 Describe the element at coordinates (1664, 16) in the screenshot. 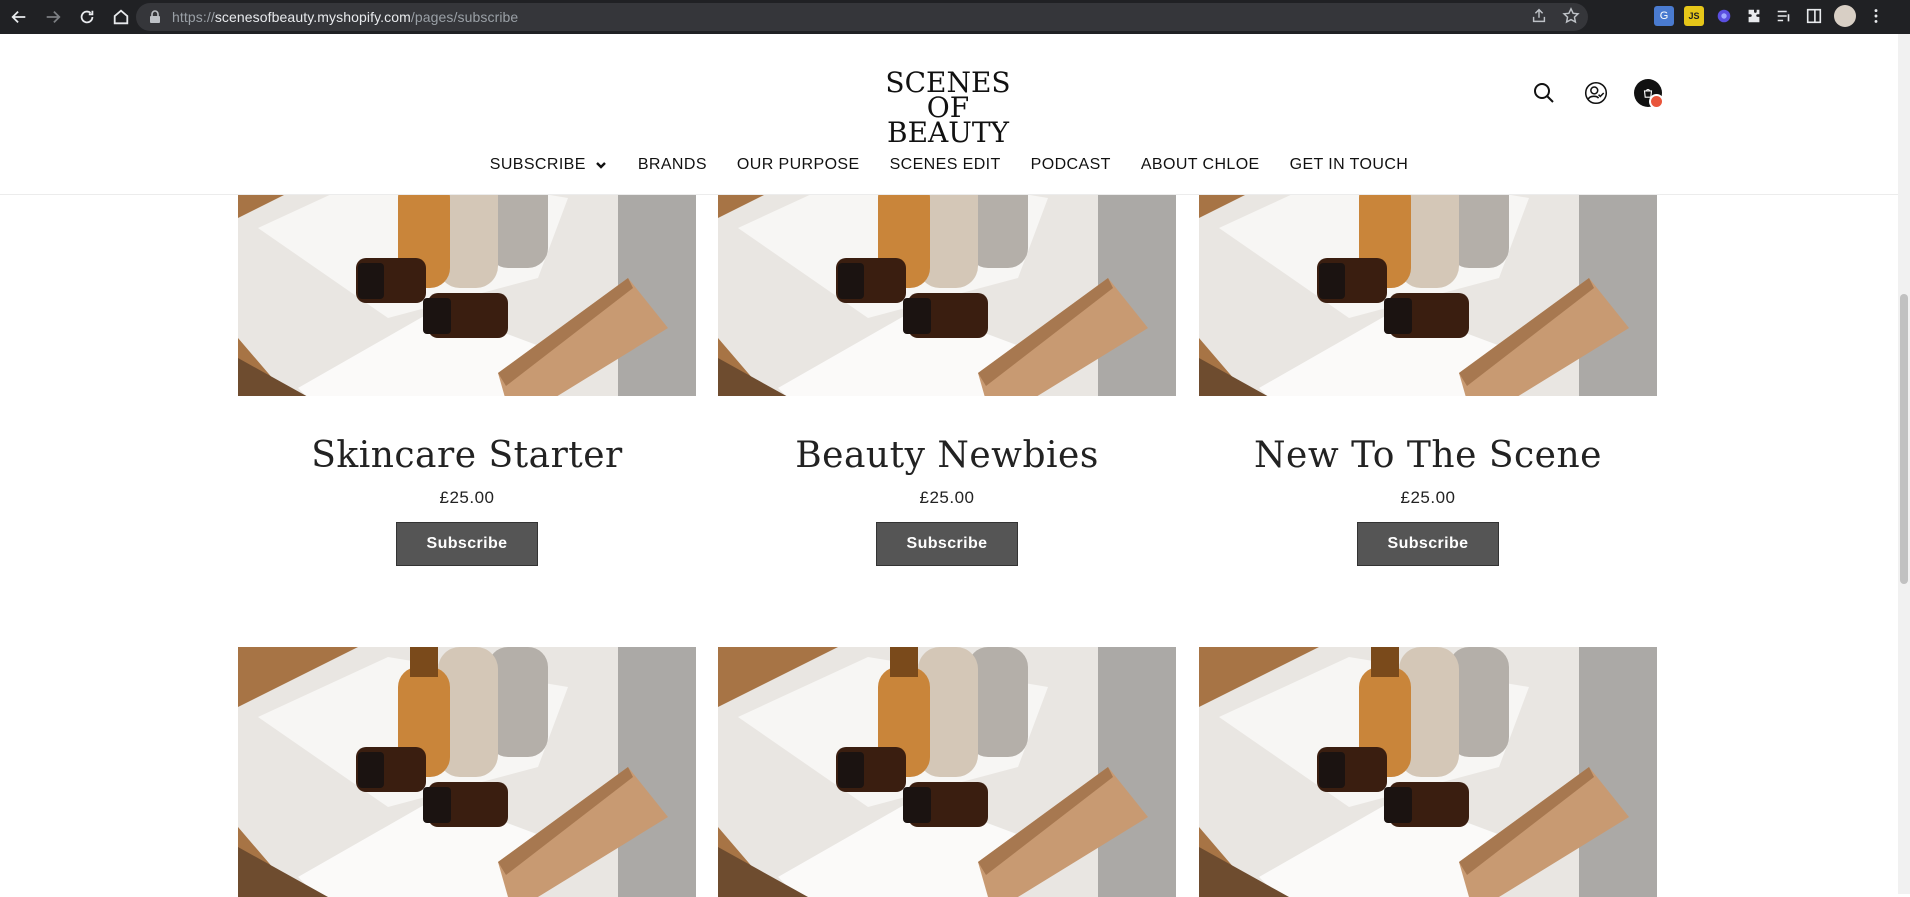

I see `translate-extension-icon: G` at that location.